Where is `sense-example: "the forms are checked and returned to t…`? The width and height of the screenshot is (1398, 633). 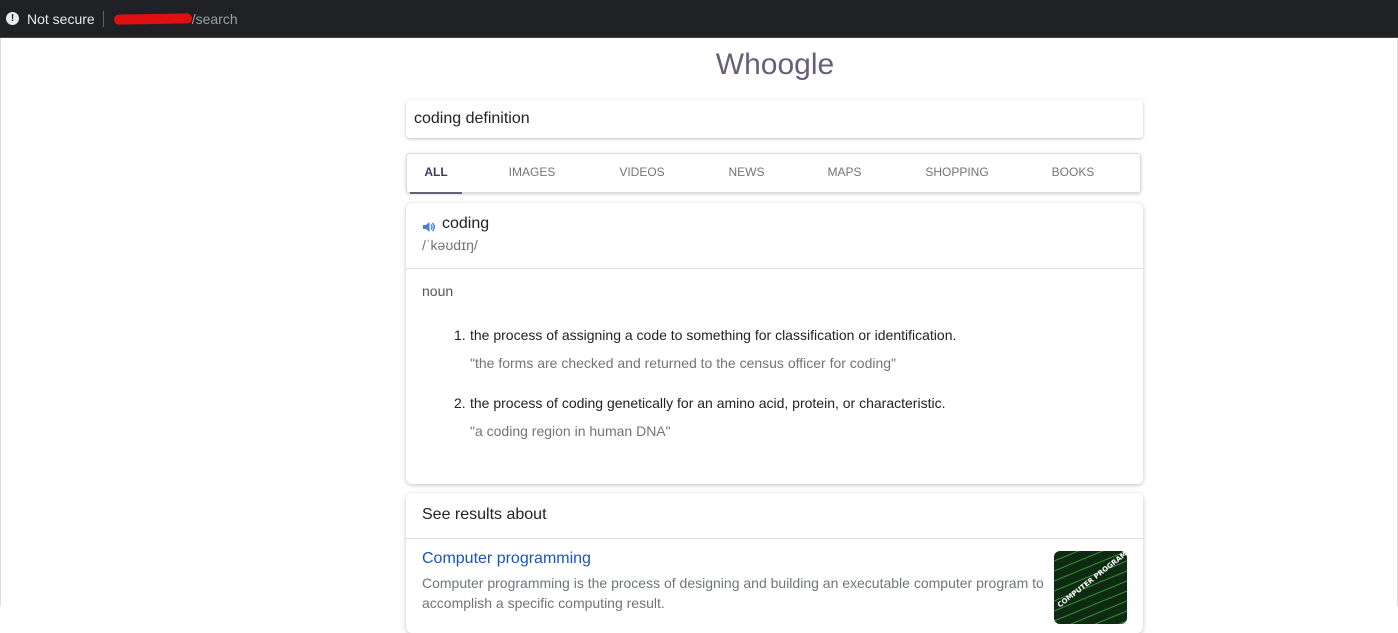 sense-example: "the forms are checked and returned to t… is located at coordinates (683, 363).